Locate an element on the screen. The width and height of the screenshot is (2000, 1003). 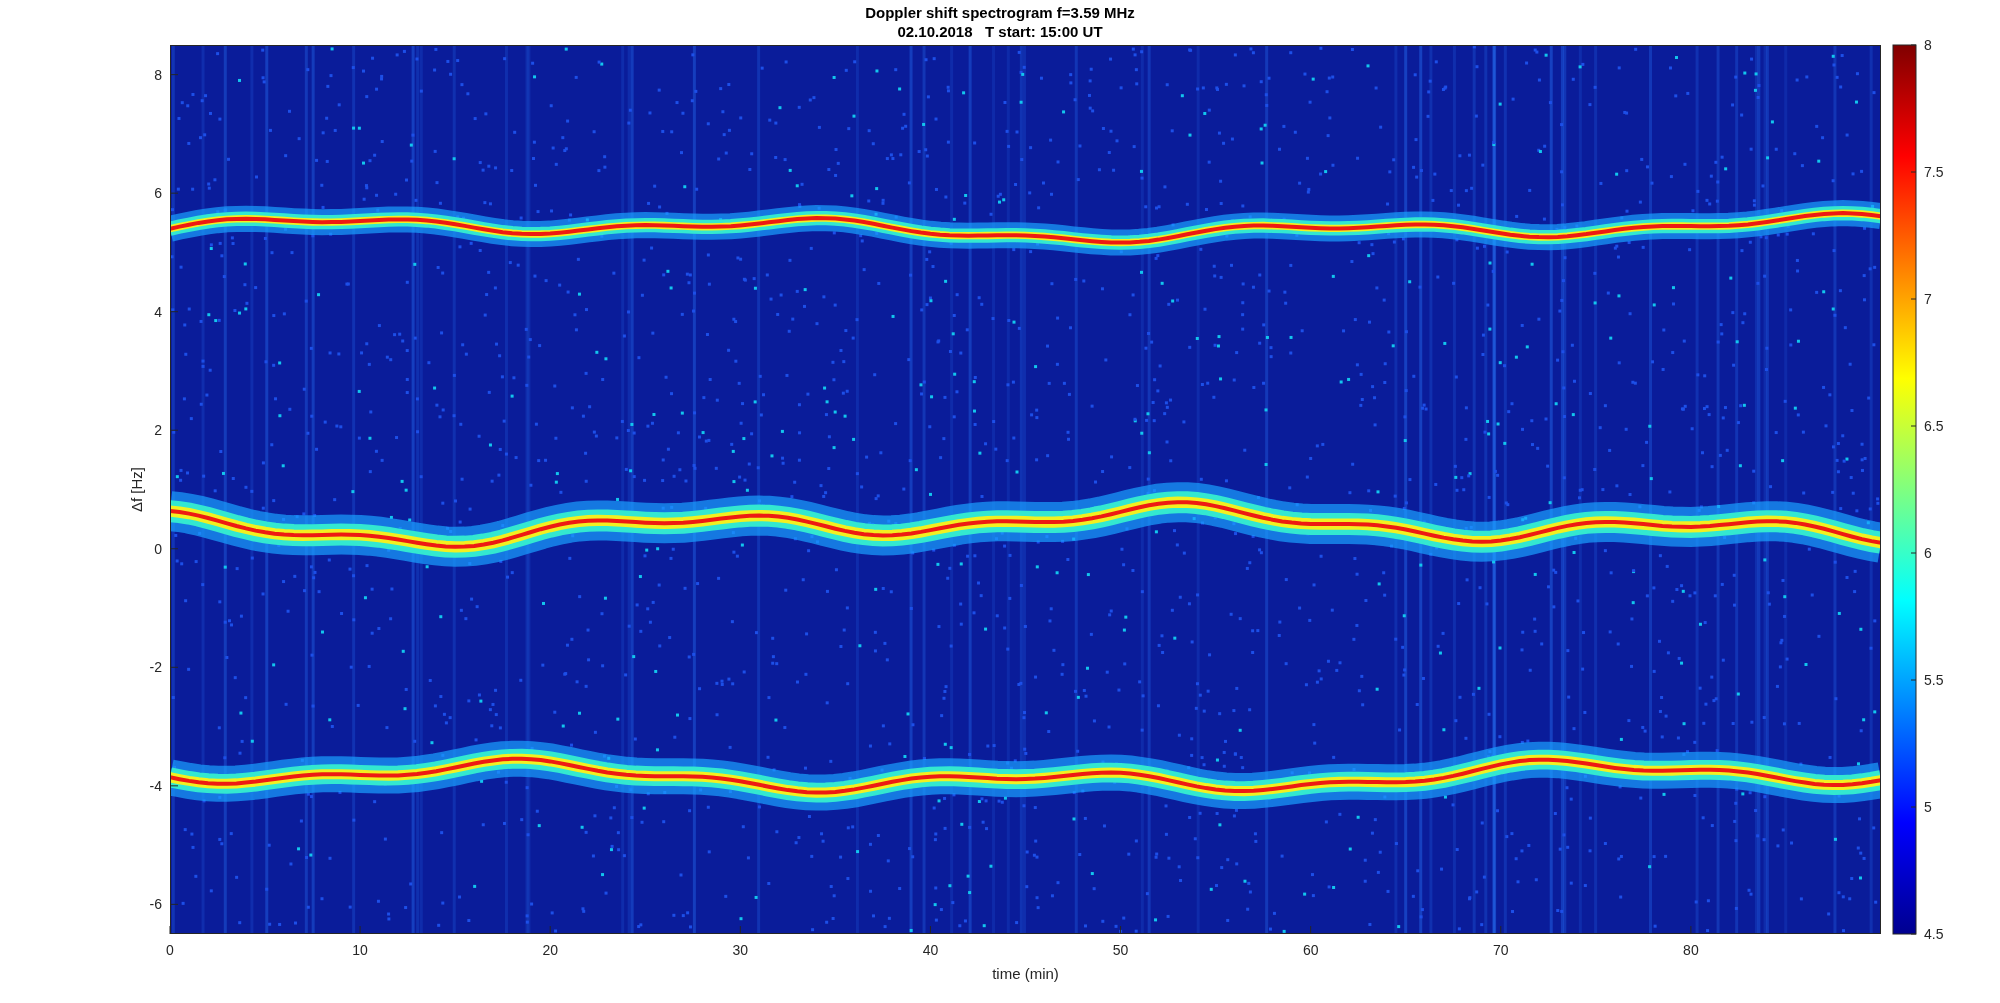
colorbar-tick-label: 5 is located at coordinates (1928, 807).